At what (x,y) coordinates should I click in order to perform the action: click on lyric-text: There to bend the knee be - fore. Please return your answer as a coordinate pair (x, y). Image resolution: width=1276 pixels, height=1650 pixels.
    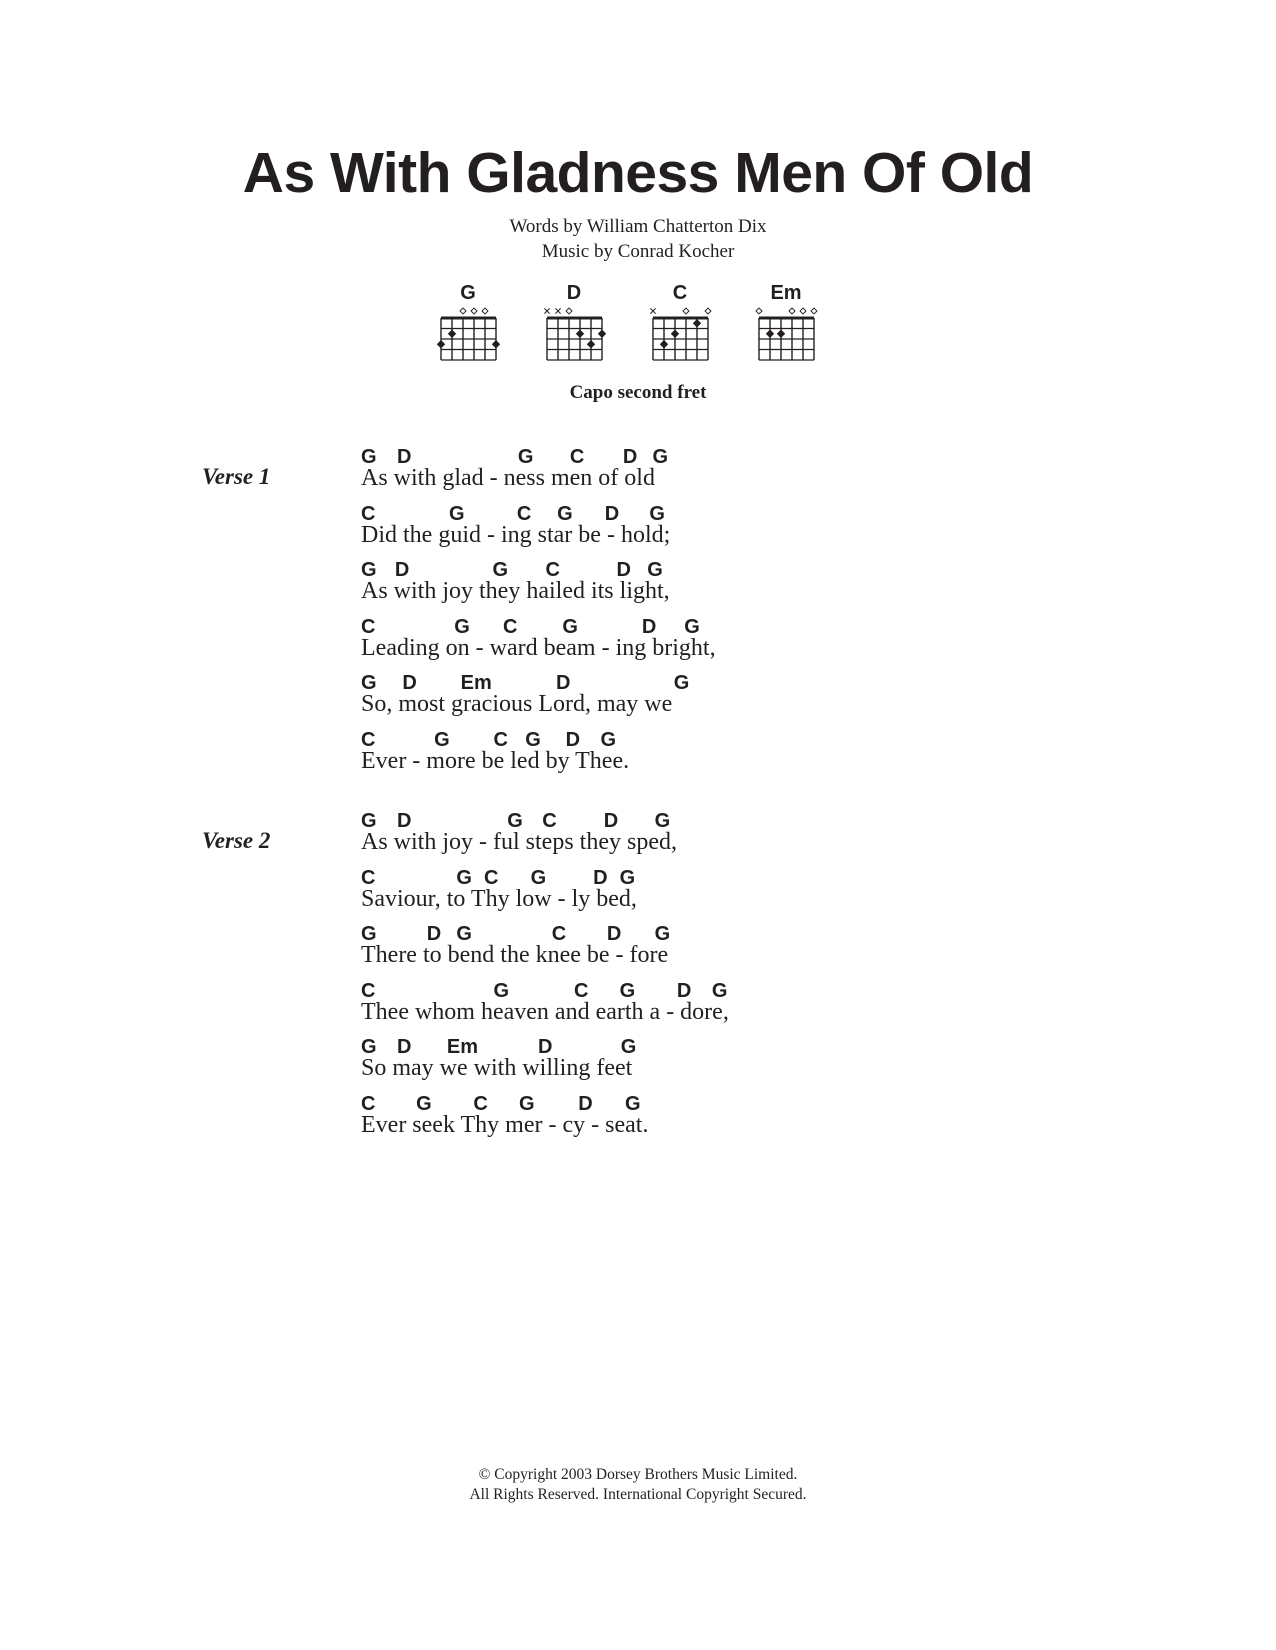
    Looking at the image, I should click on (515, 955).